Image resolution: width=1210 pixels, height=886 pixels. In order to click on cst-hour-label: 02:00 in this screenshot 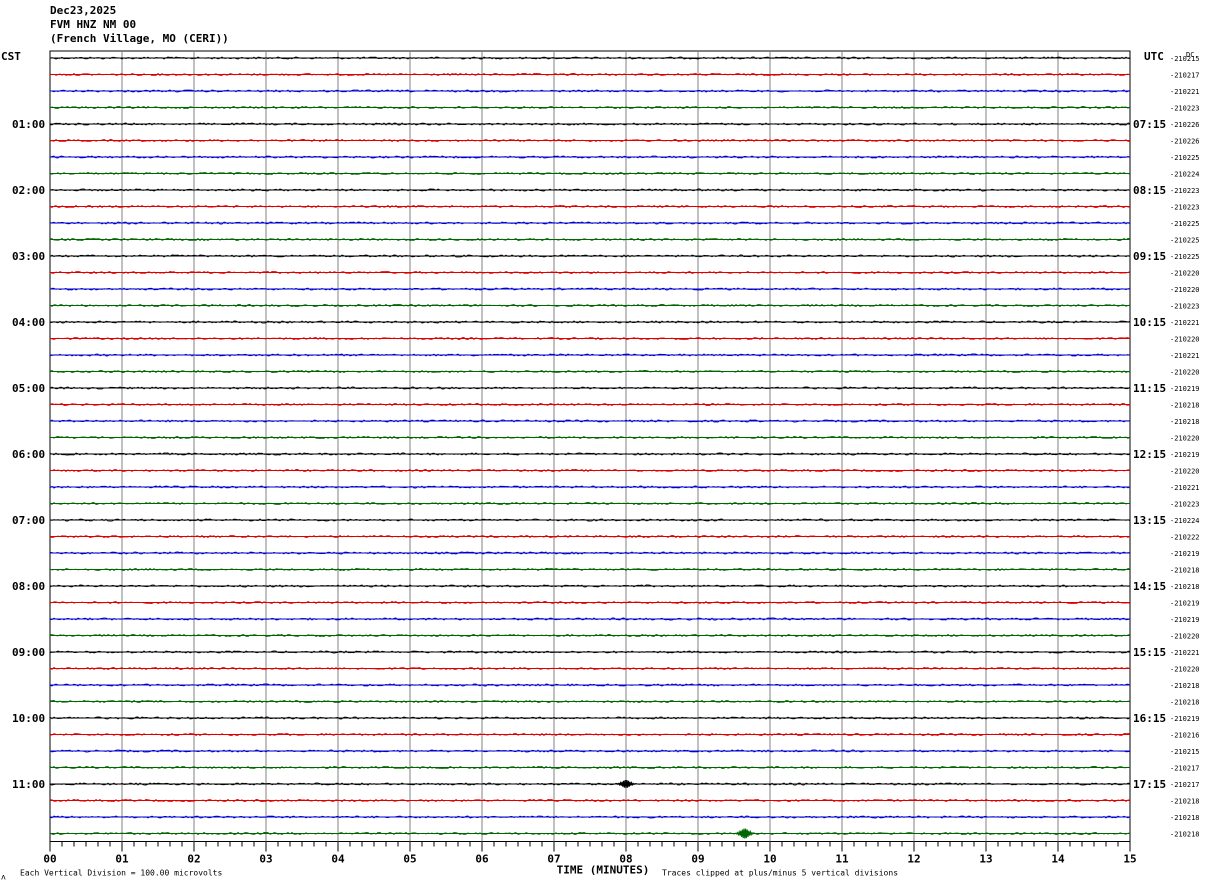, I will do `click(28, 190)`.